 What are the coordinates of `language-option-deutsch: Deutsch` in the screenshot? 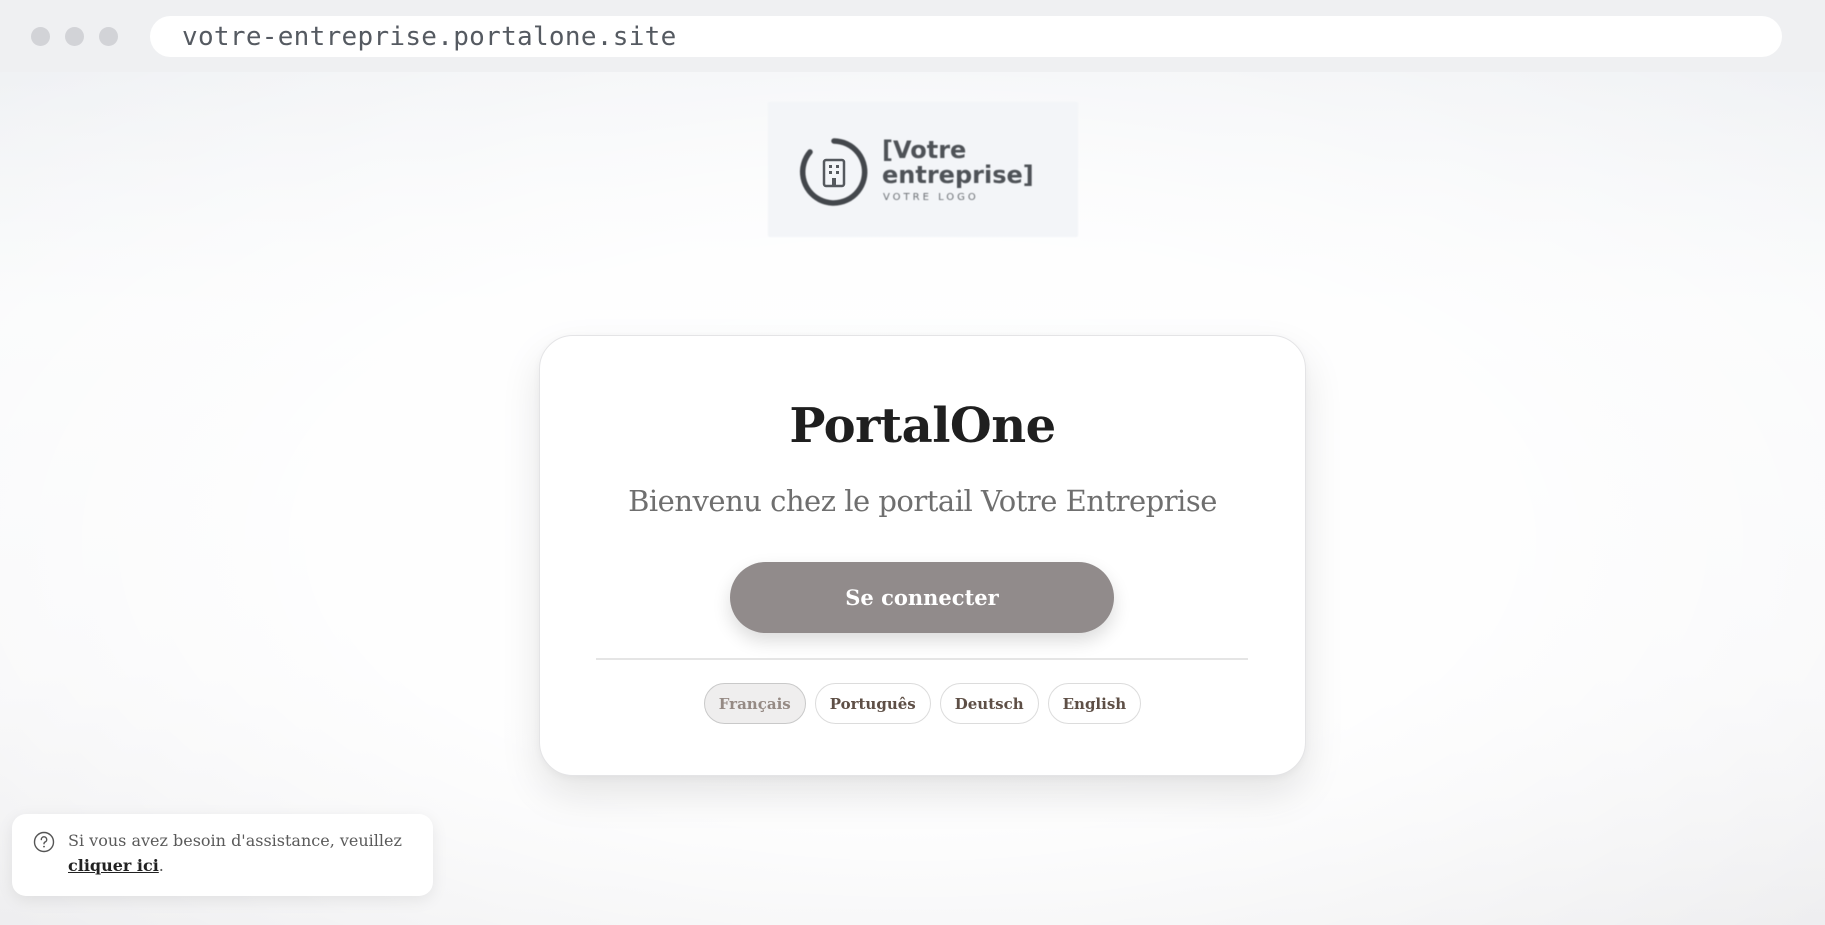 It's located at (989, 703).